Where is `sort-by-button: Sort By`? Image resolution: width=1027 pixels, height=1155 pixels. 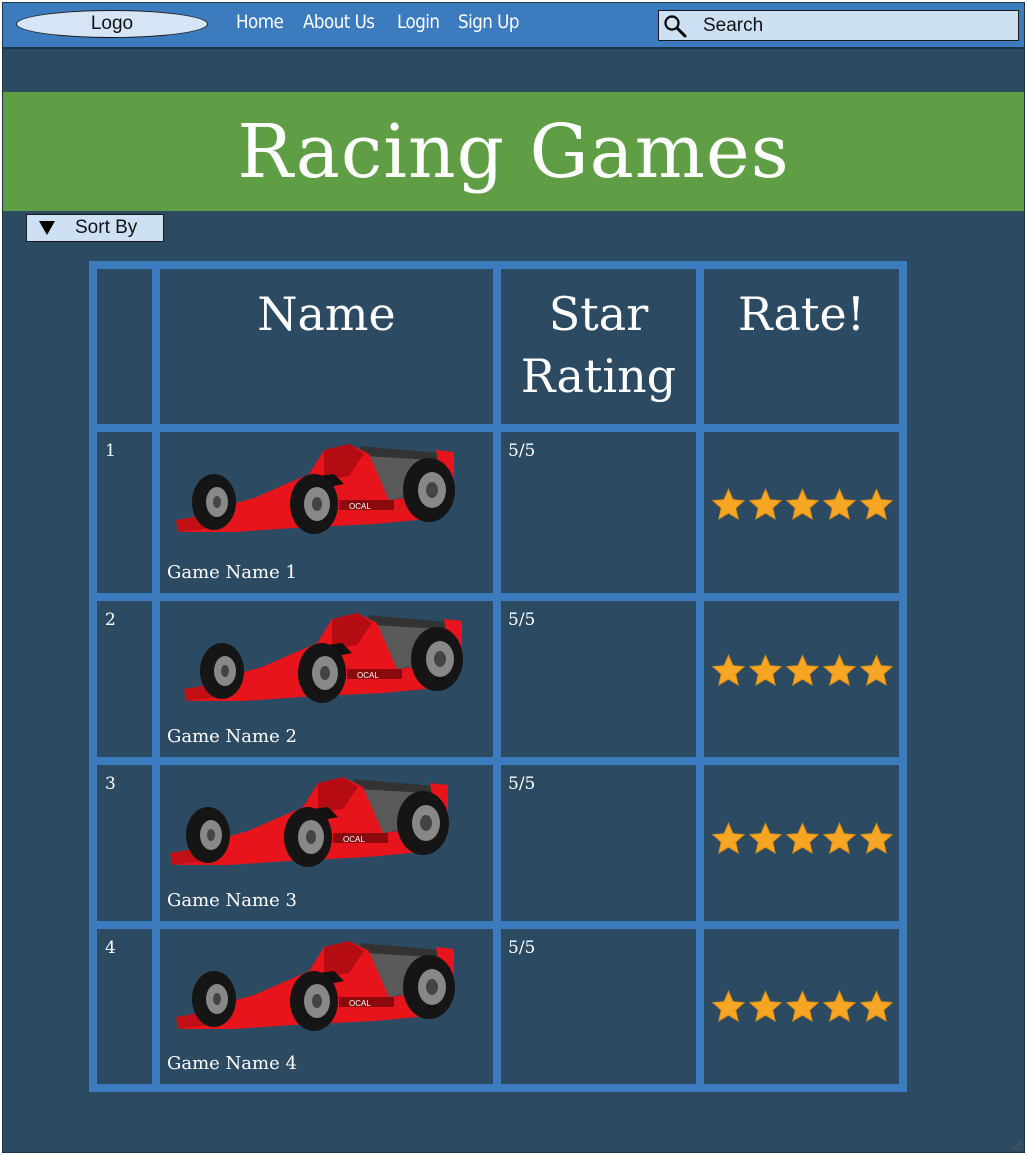 sort-by-button: Sort By is located at coordinates (95, 228).